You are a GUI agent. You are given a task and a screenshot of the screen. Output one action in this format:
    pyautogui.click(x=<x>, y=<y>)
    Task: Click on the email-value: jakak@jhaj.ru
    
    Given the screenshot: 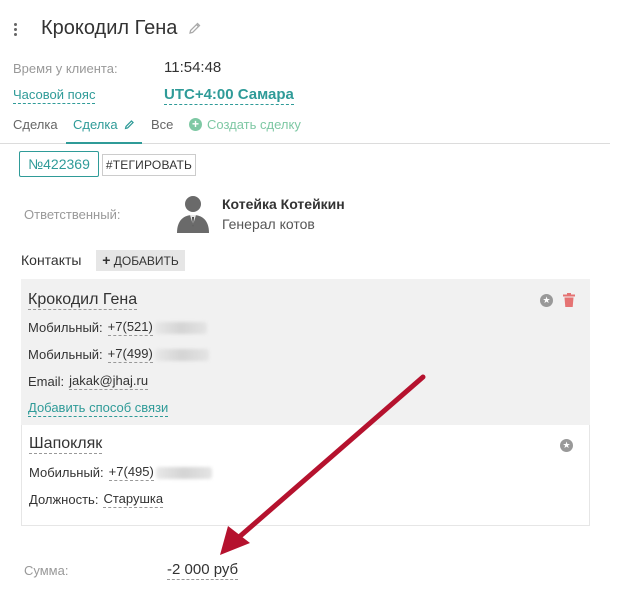 What is the action you would take?
    pyautogui.click(x=109, y=381)
    